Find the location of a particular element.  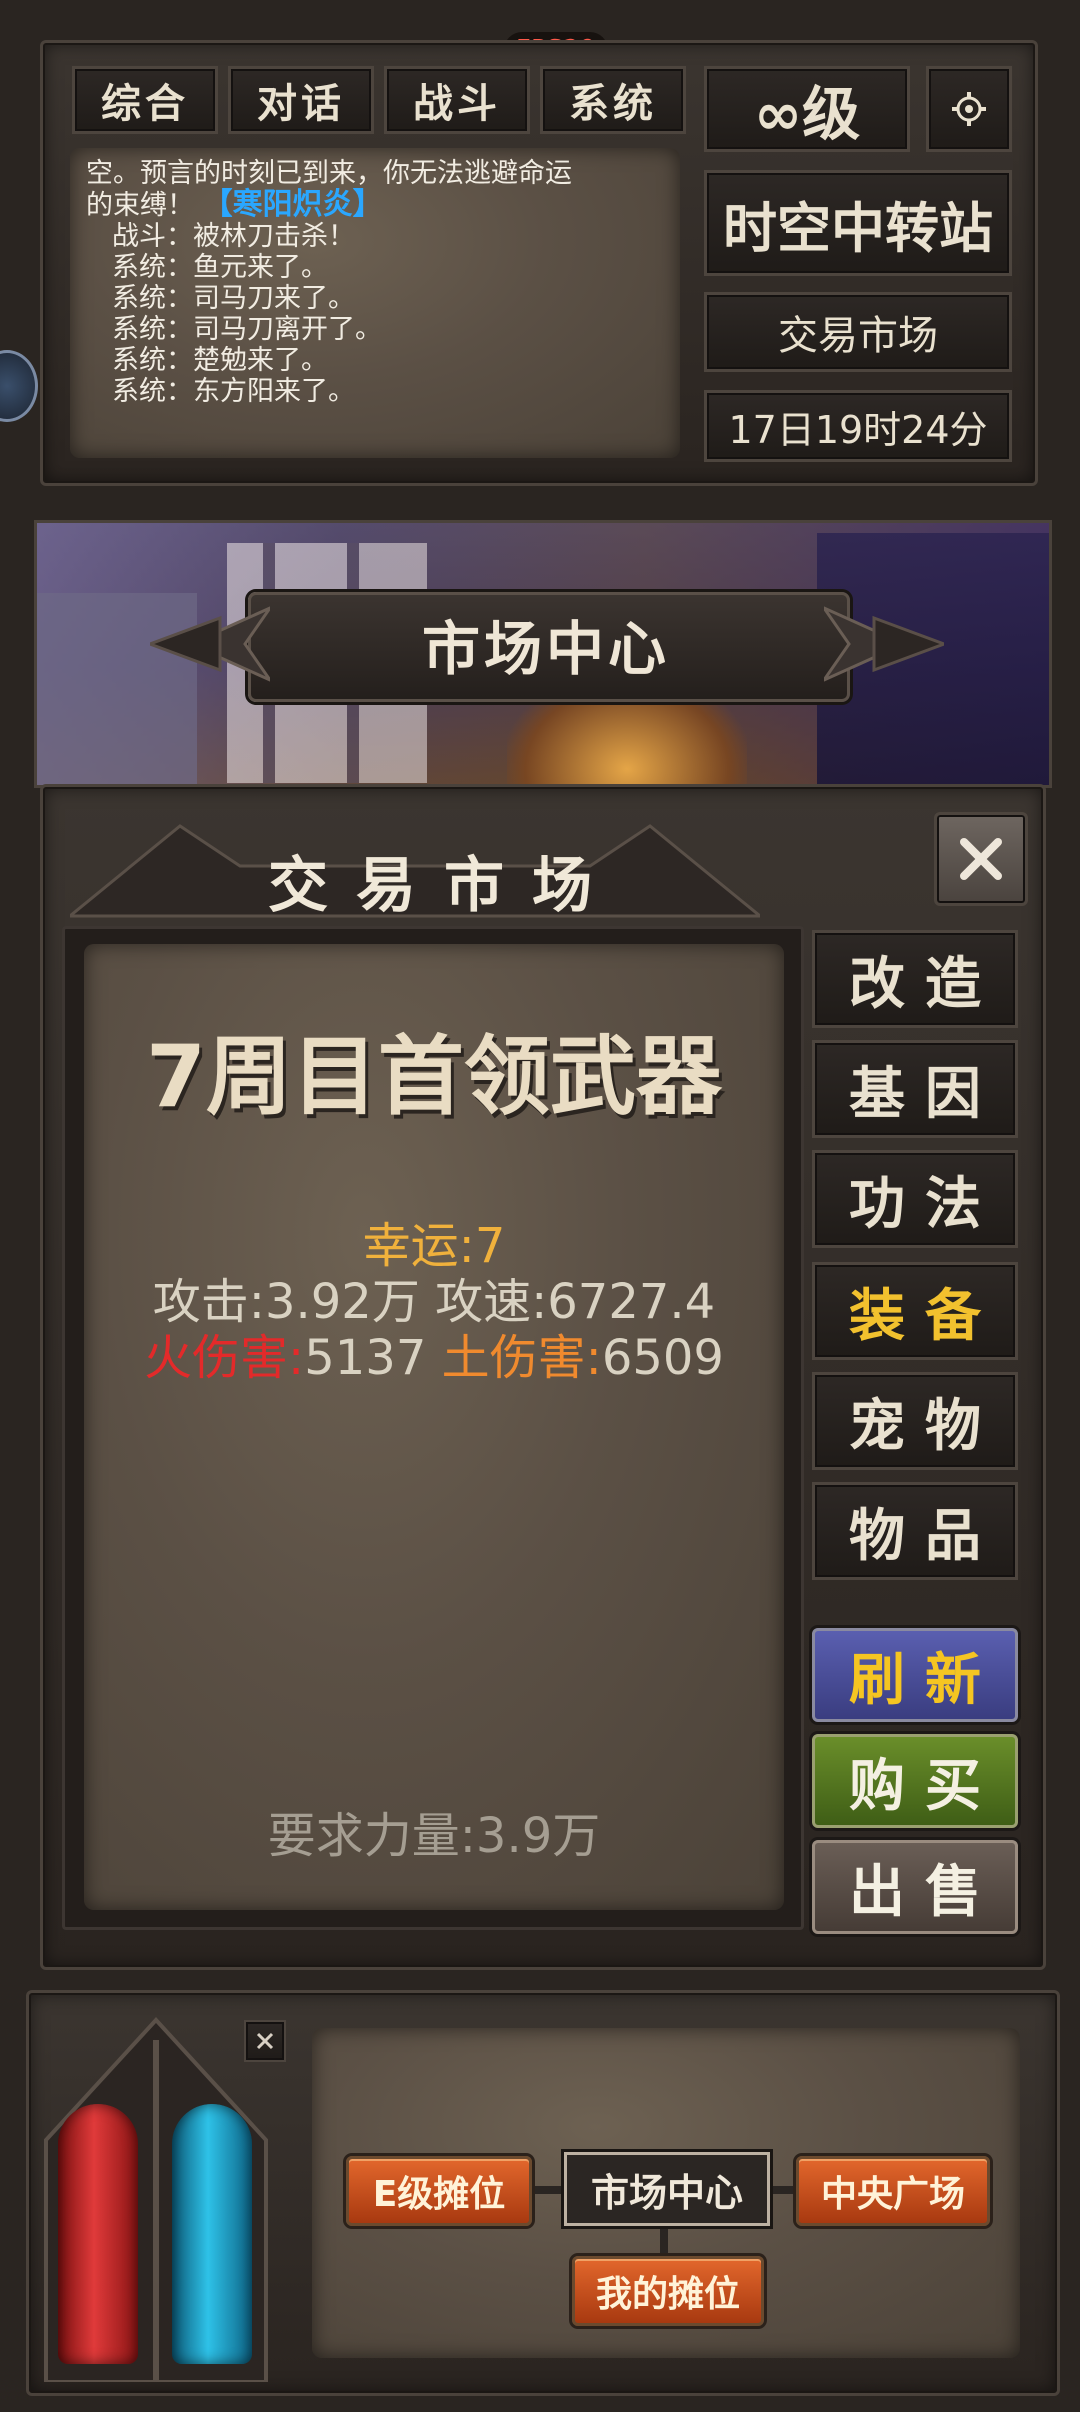

settings-button is located at coordinates (969, 109).